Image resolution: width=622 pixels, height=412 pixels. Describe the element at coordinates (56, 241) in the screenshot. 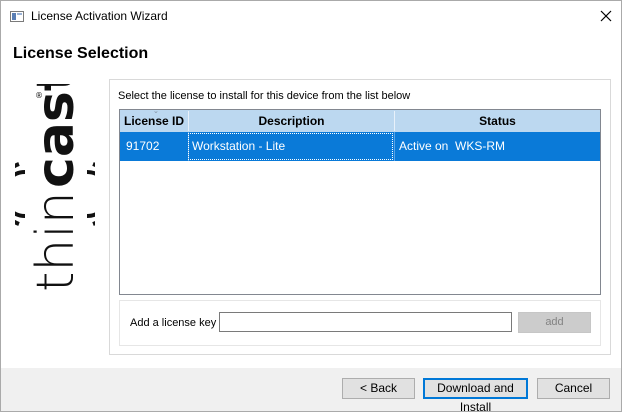

I see `logo-text-thin: thin` at that location.